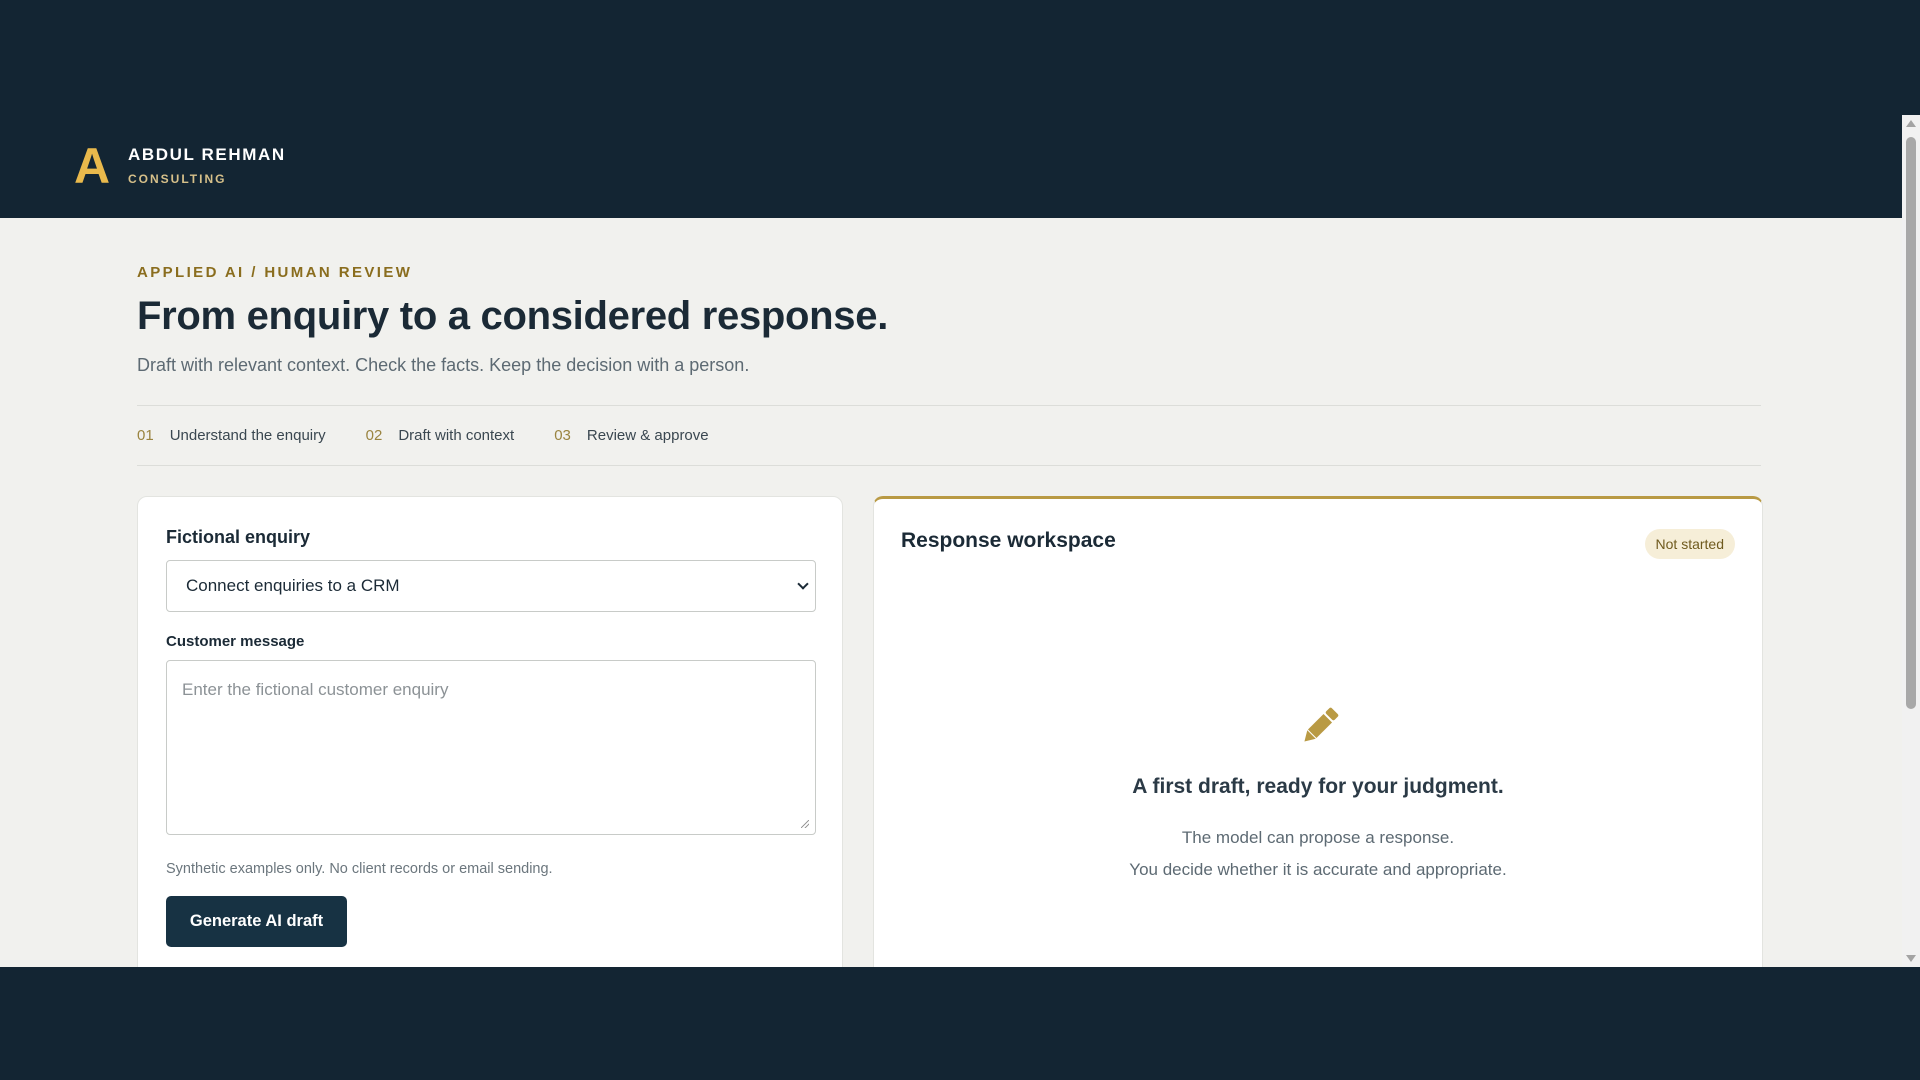 This screenshot has width=1920, height=1080. I want to click on step-number: 02, so click(374, 435).